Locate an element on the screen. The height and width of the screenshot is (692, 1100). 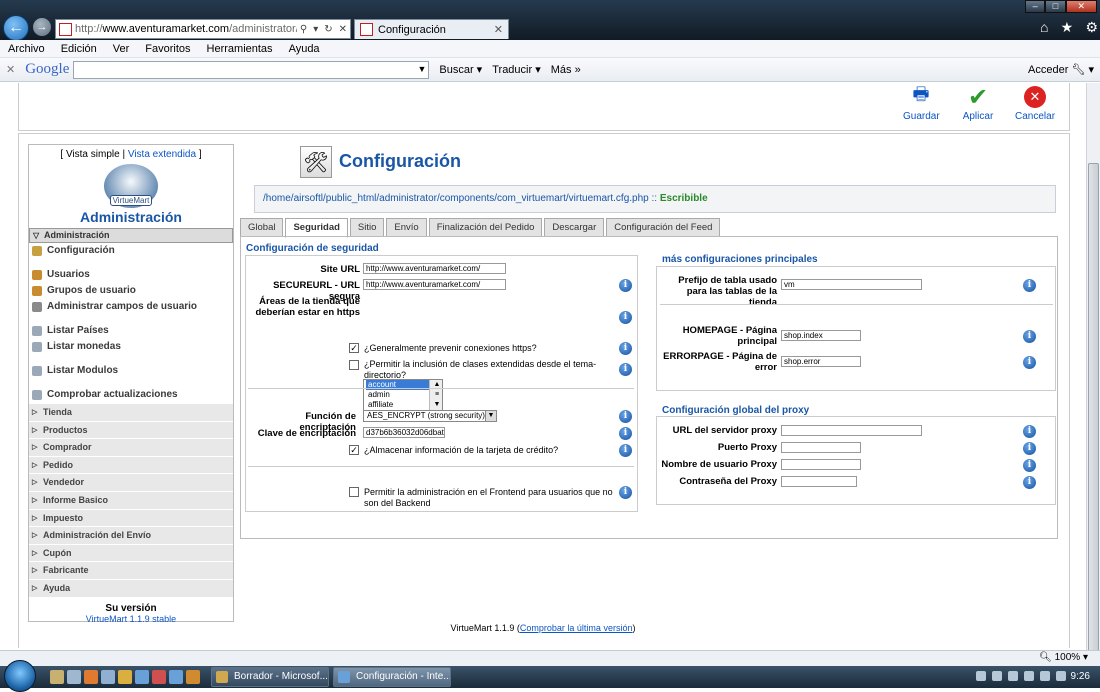
menu-herramientas: Herramientas is located at coordinates (240, 49).